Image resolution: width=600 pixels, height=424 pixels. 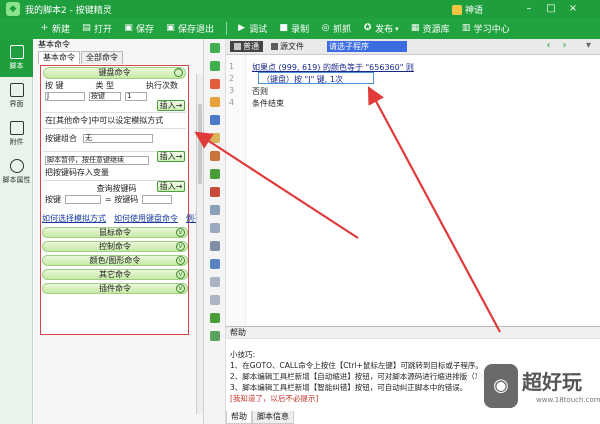 What do you see at coordinates (529, 9) in the screenshot?
I see `minimize-button: –` at bounding box center [529, 9].